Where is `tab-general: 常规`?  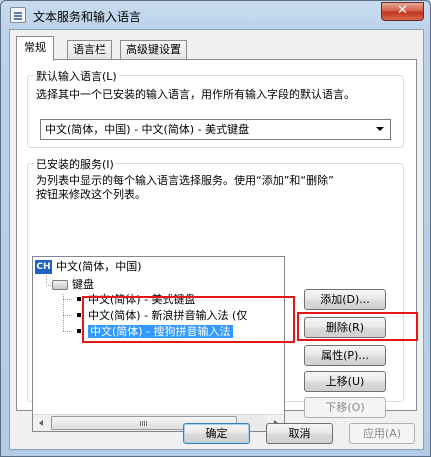 tab-general: 常规 is located at coordinates (35, 48).